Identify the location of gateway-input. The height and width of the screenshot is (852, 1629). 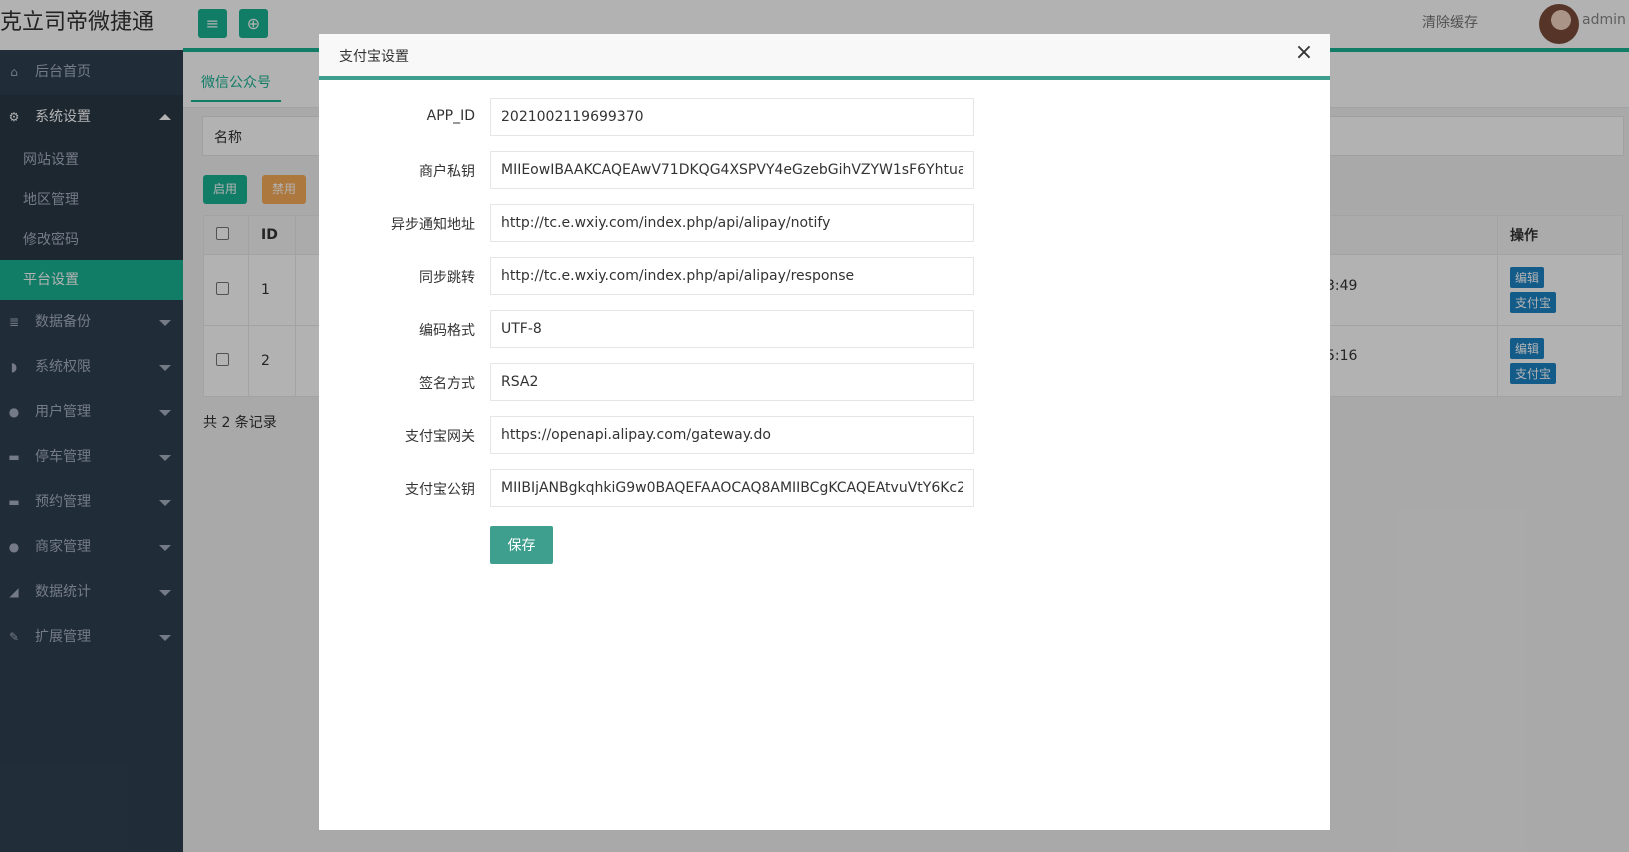
(732, 435).